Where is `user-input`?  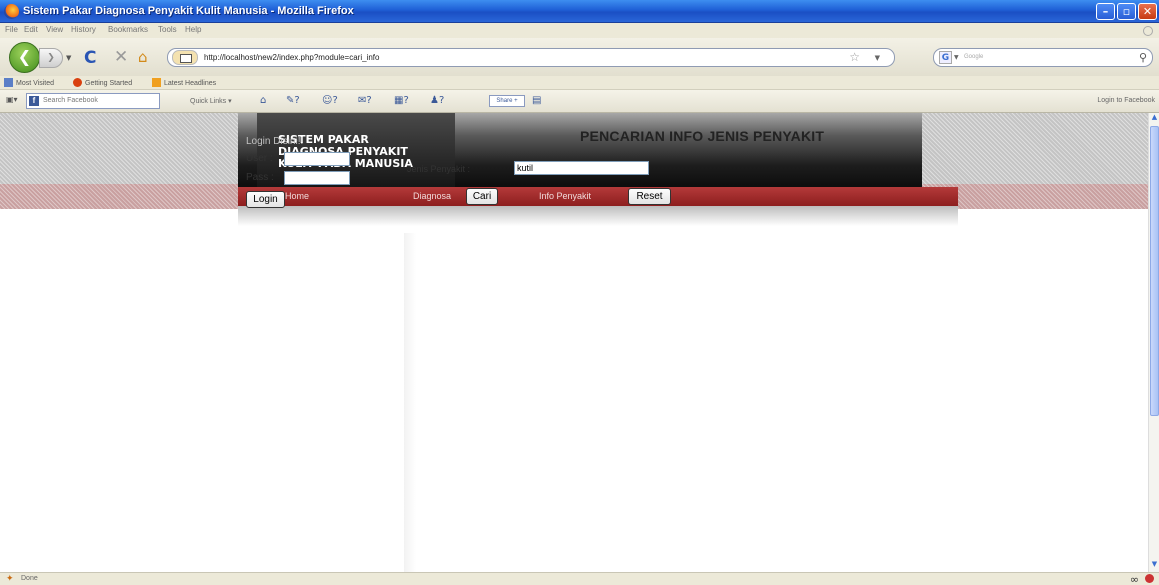 user-input is located at coordinates (317, 159).